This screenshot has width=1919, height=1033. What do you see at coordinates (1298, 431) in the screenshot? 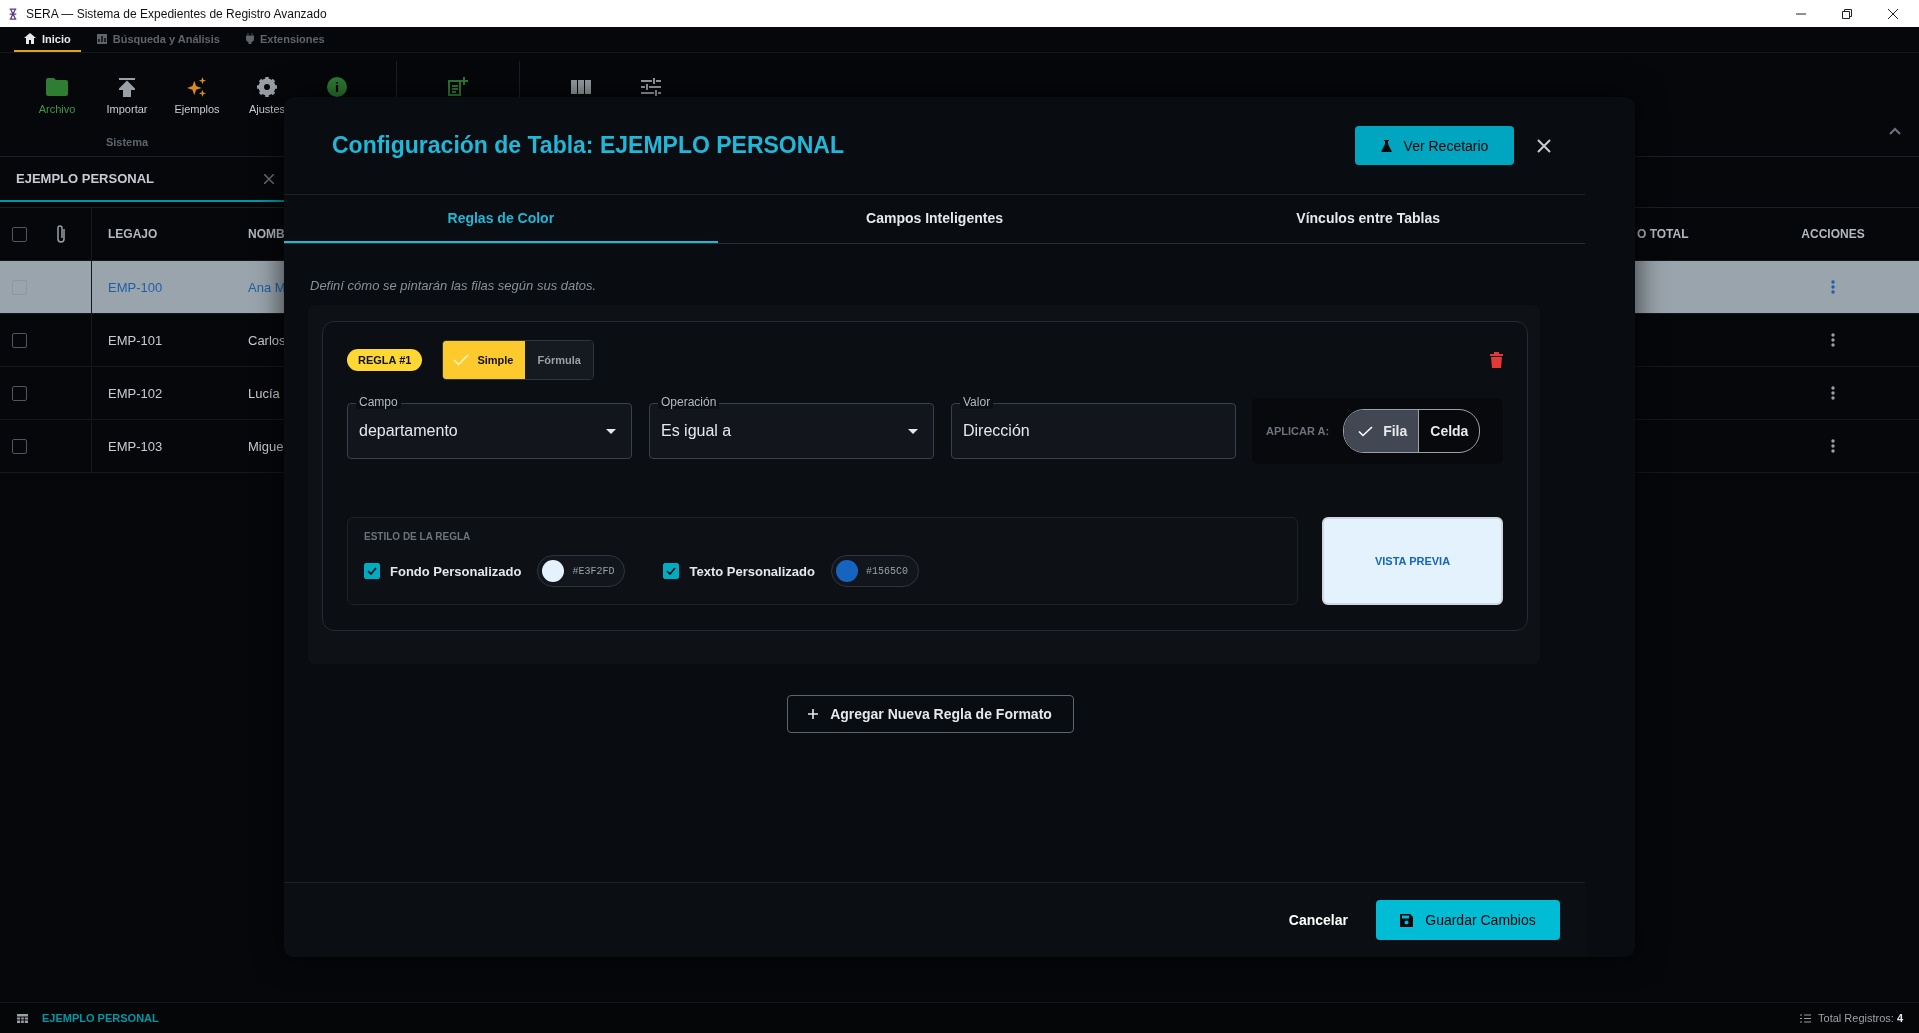
I see `apply-label: APLICAR A:` at bounding box center [1298, 431].